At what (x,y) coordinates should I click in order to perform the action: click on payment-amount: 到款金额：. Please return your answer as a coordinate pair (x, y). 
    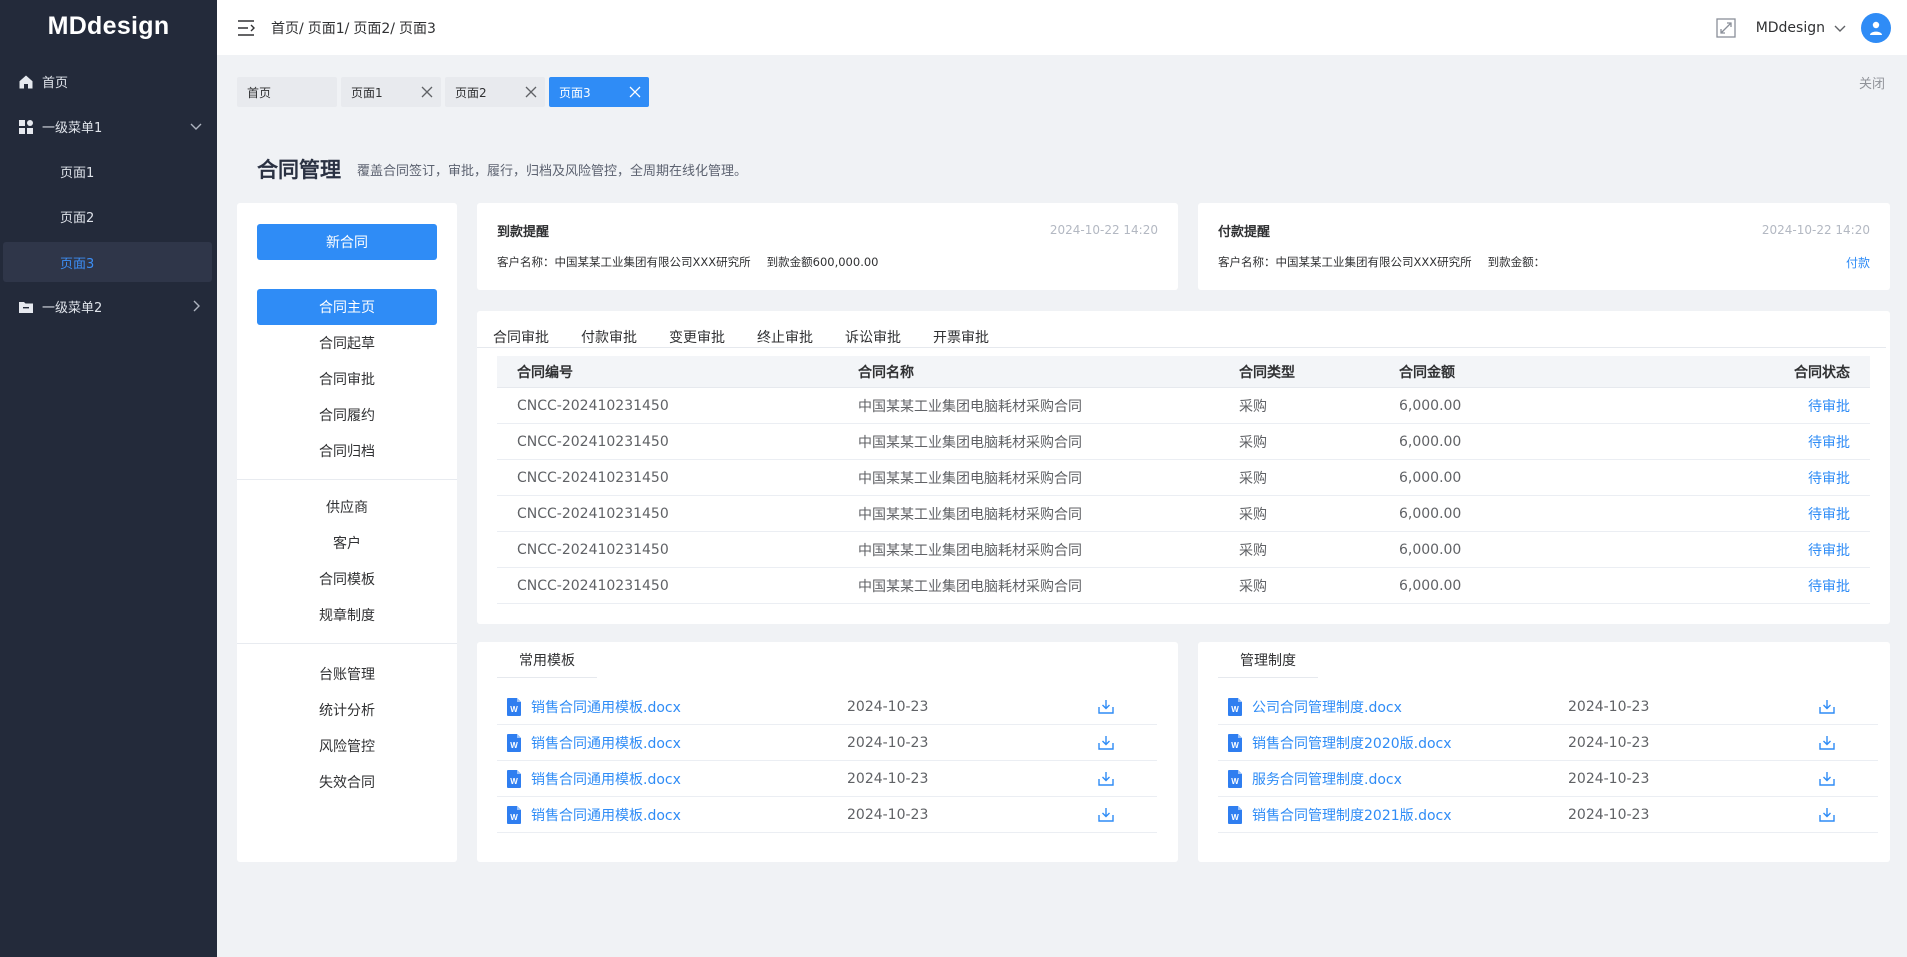
    Looking at the image, I should click on (1516, 262).